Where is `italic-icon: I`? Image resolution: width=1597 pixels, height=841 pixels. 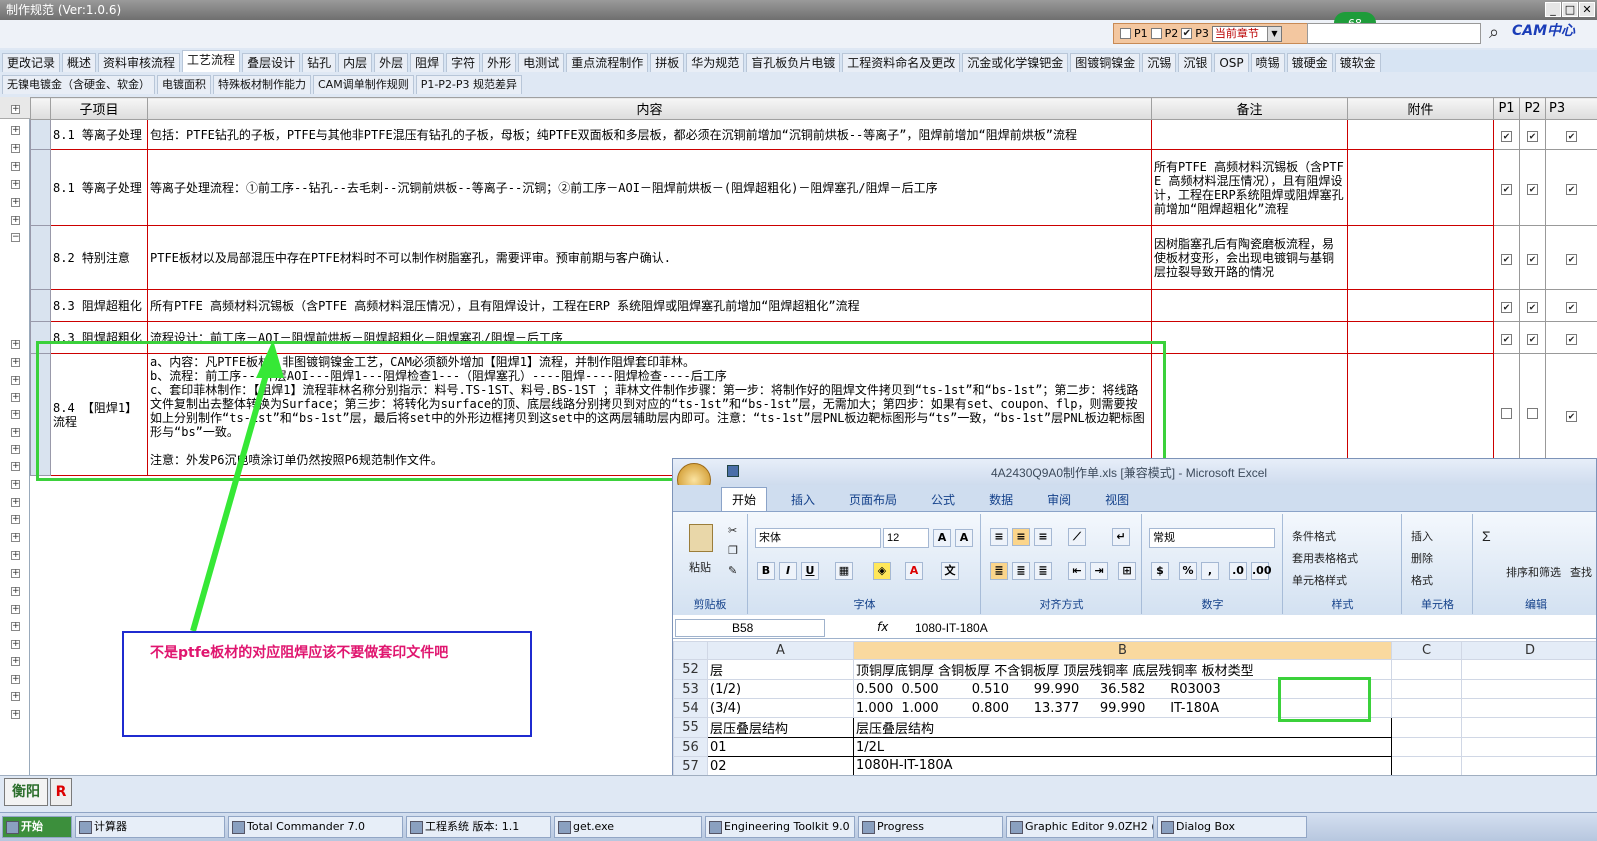
italic-icon: I is located at coordinates (788, 571).